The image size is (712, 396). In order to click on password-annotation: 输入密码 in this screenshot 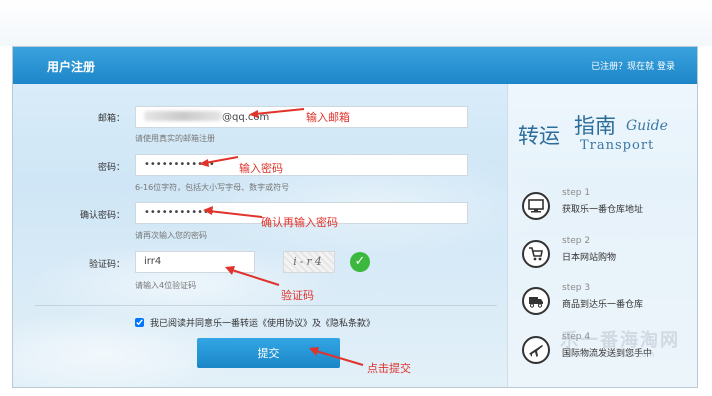, I will do `click(261, 168)`.